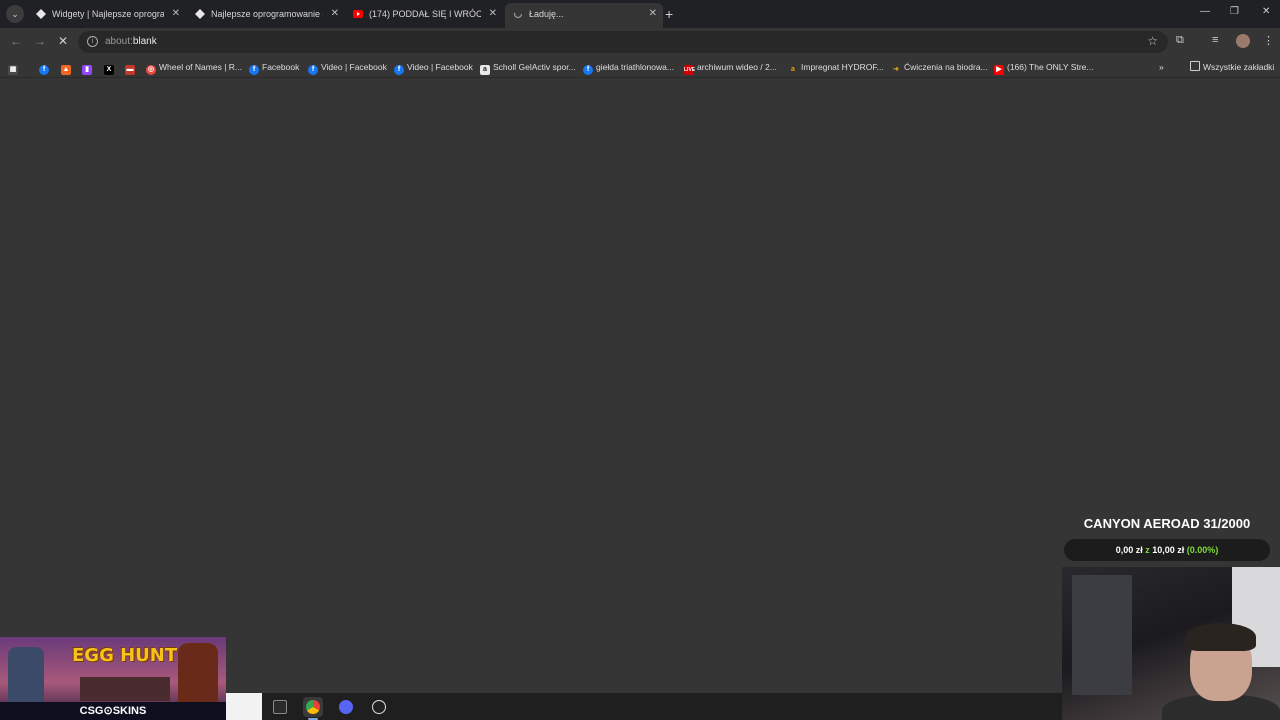 This screenshot has width=1280, height=720. I want to click on x-twitter-icon: X, so click(110, 67).